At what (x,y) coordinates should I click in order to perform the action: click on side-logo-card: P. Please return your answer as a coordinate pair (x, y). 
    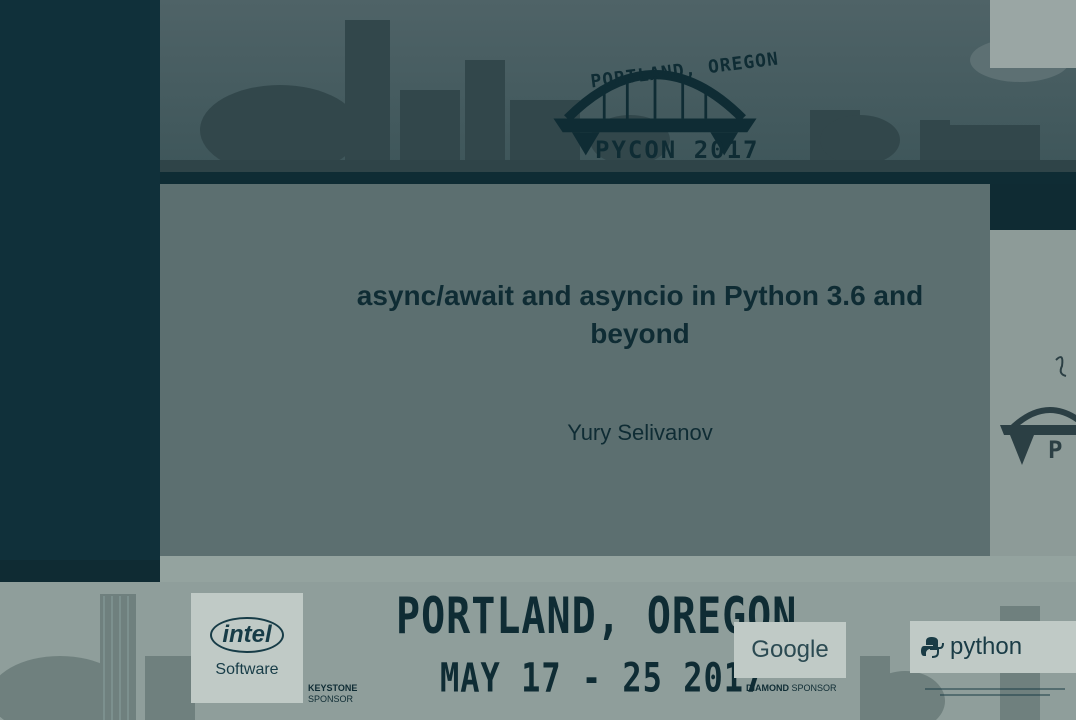
    Looking at the image, I should click on (1033, 395).